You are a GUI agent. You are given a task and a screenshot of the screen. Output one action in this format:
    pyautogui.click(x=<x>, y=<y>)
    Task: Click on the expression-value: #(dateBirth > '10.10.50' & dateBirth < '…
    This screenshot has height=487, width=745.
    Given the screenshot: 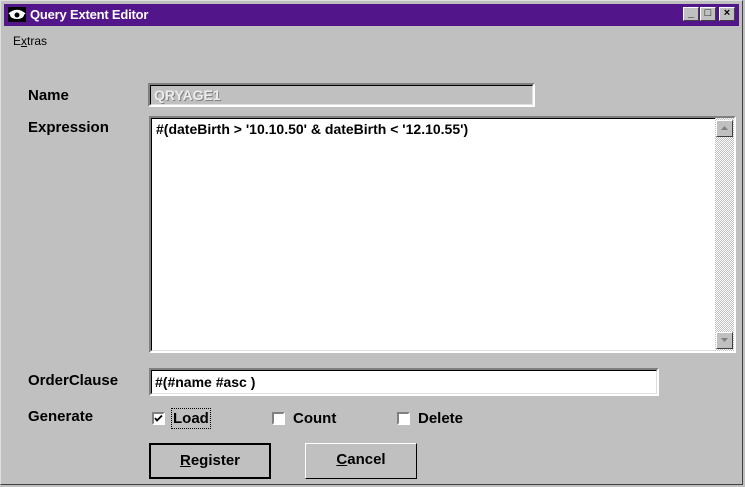 What is the action you would take?
    pyautogui.click(x=312, y=129)
    